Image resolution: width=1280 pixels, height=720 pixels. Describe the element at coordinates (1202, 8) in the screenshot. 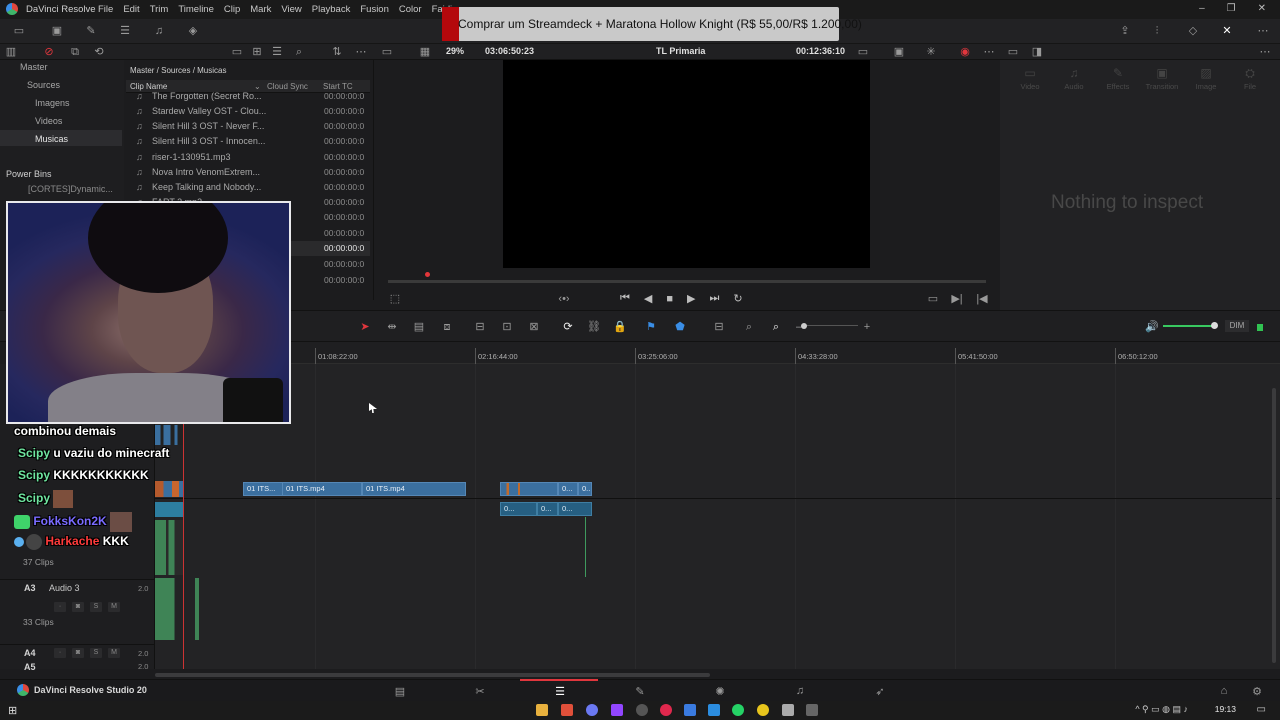

I see `minimize-icon: –` at that location.